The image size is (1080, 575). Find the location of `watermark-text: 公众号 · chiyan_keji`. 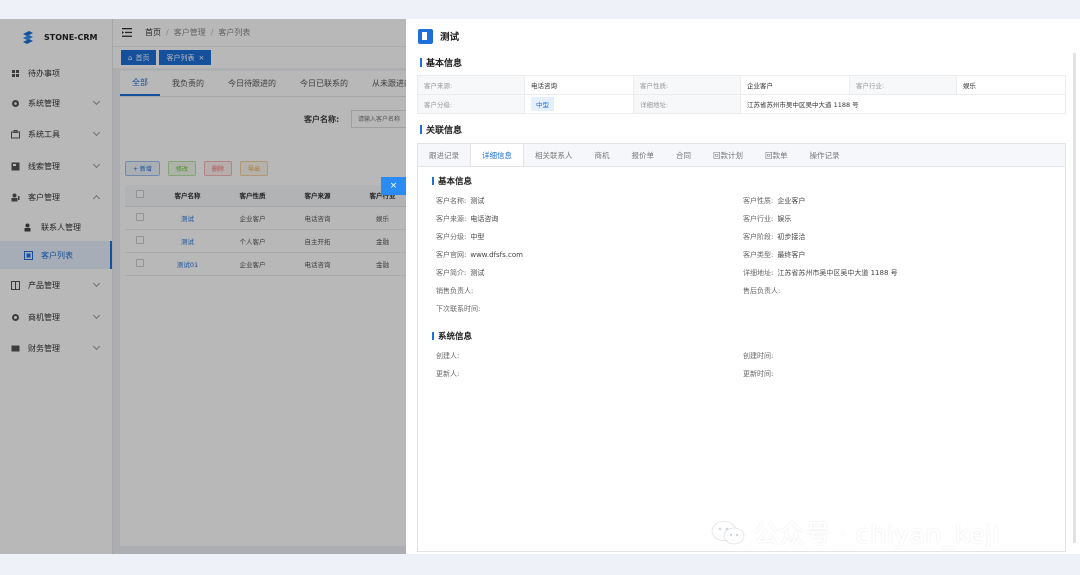

watermark-text: 公众号 · chiyan_keji is located at coordinates (876, 535).